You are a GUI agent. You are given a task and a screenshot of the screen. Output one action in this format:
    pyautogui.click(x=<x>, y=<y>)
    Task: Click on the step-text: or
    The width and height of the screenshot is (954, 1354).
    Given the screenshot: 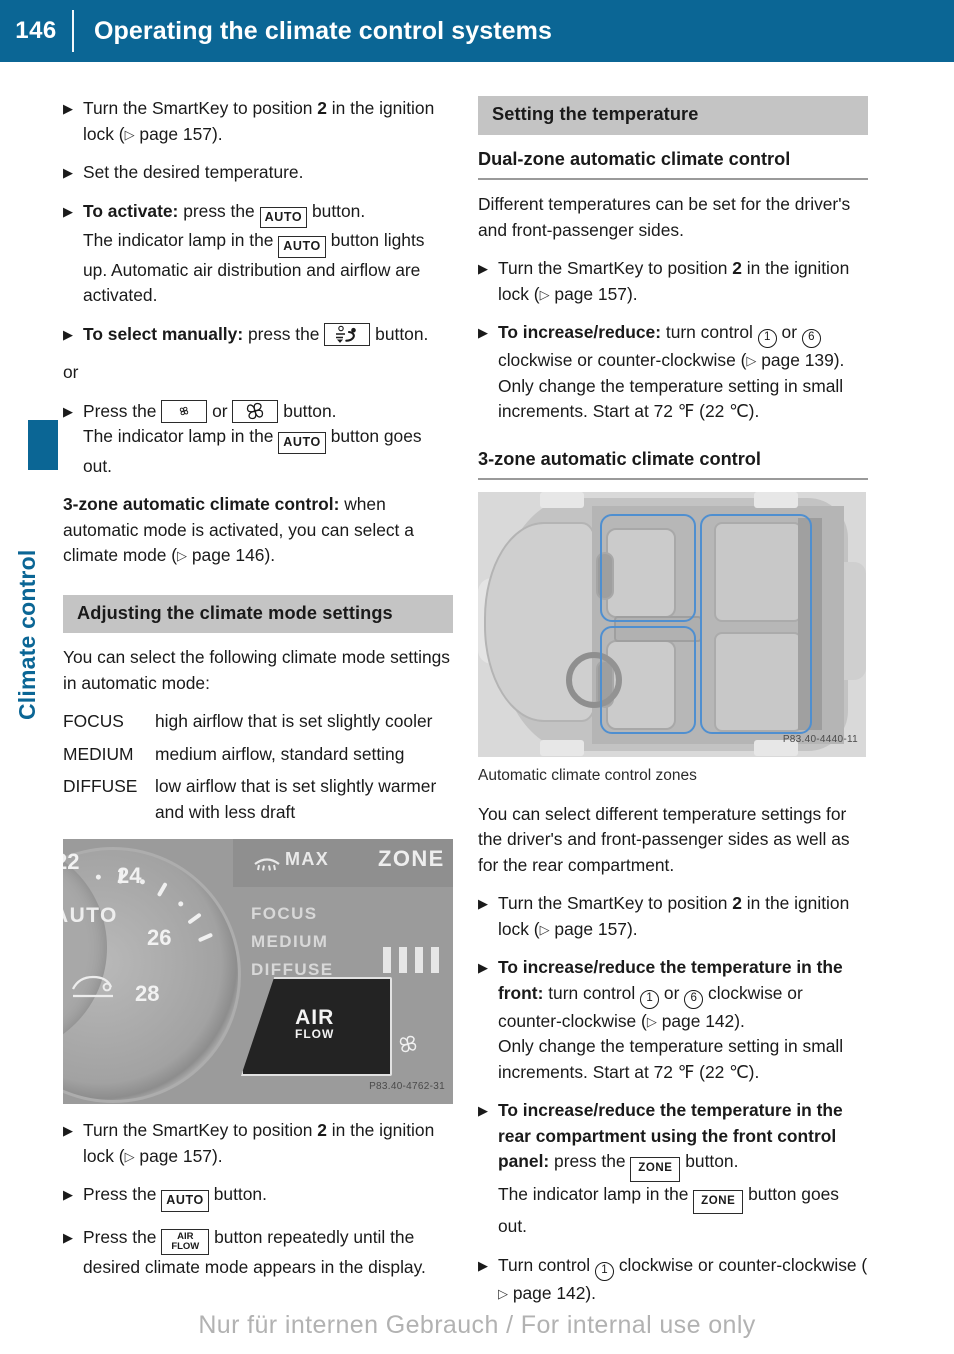 What is the action you would take?
    pyautogui.click(x=789, y=332)
    